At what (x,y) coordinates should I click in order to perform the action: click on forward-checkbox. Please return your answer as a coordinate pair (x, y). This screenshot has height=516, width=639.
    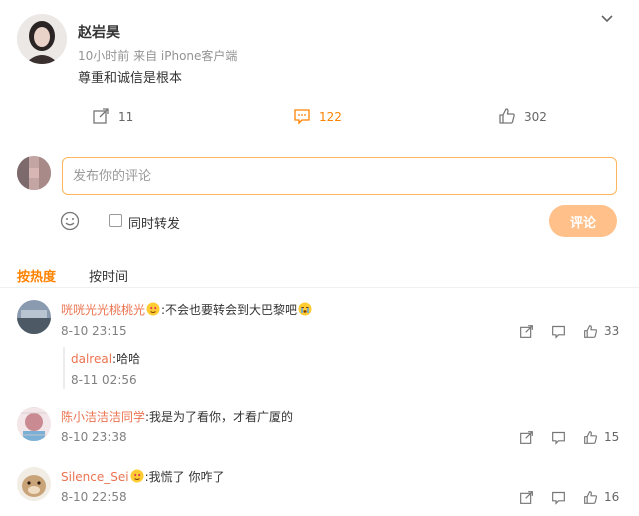
    Looking at the image, I should click on (115, 220).